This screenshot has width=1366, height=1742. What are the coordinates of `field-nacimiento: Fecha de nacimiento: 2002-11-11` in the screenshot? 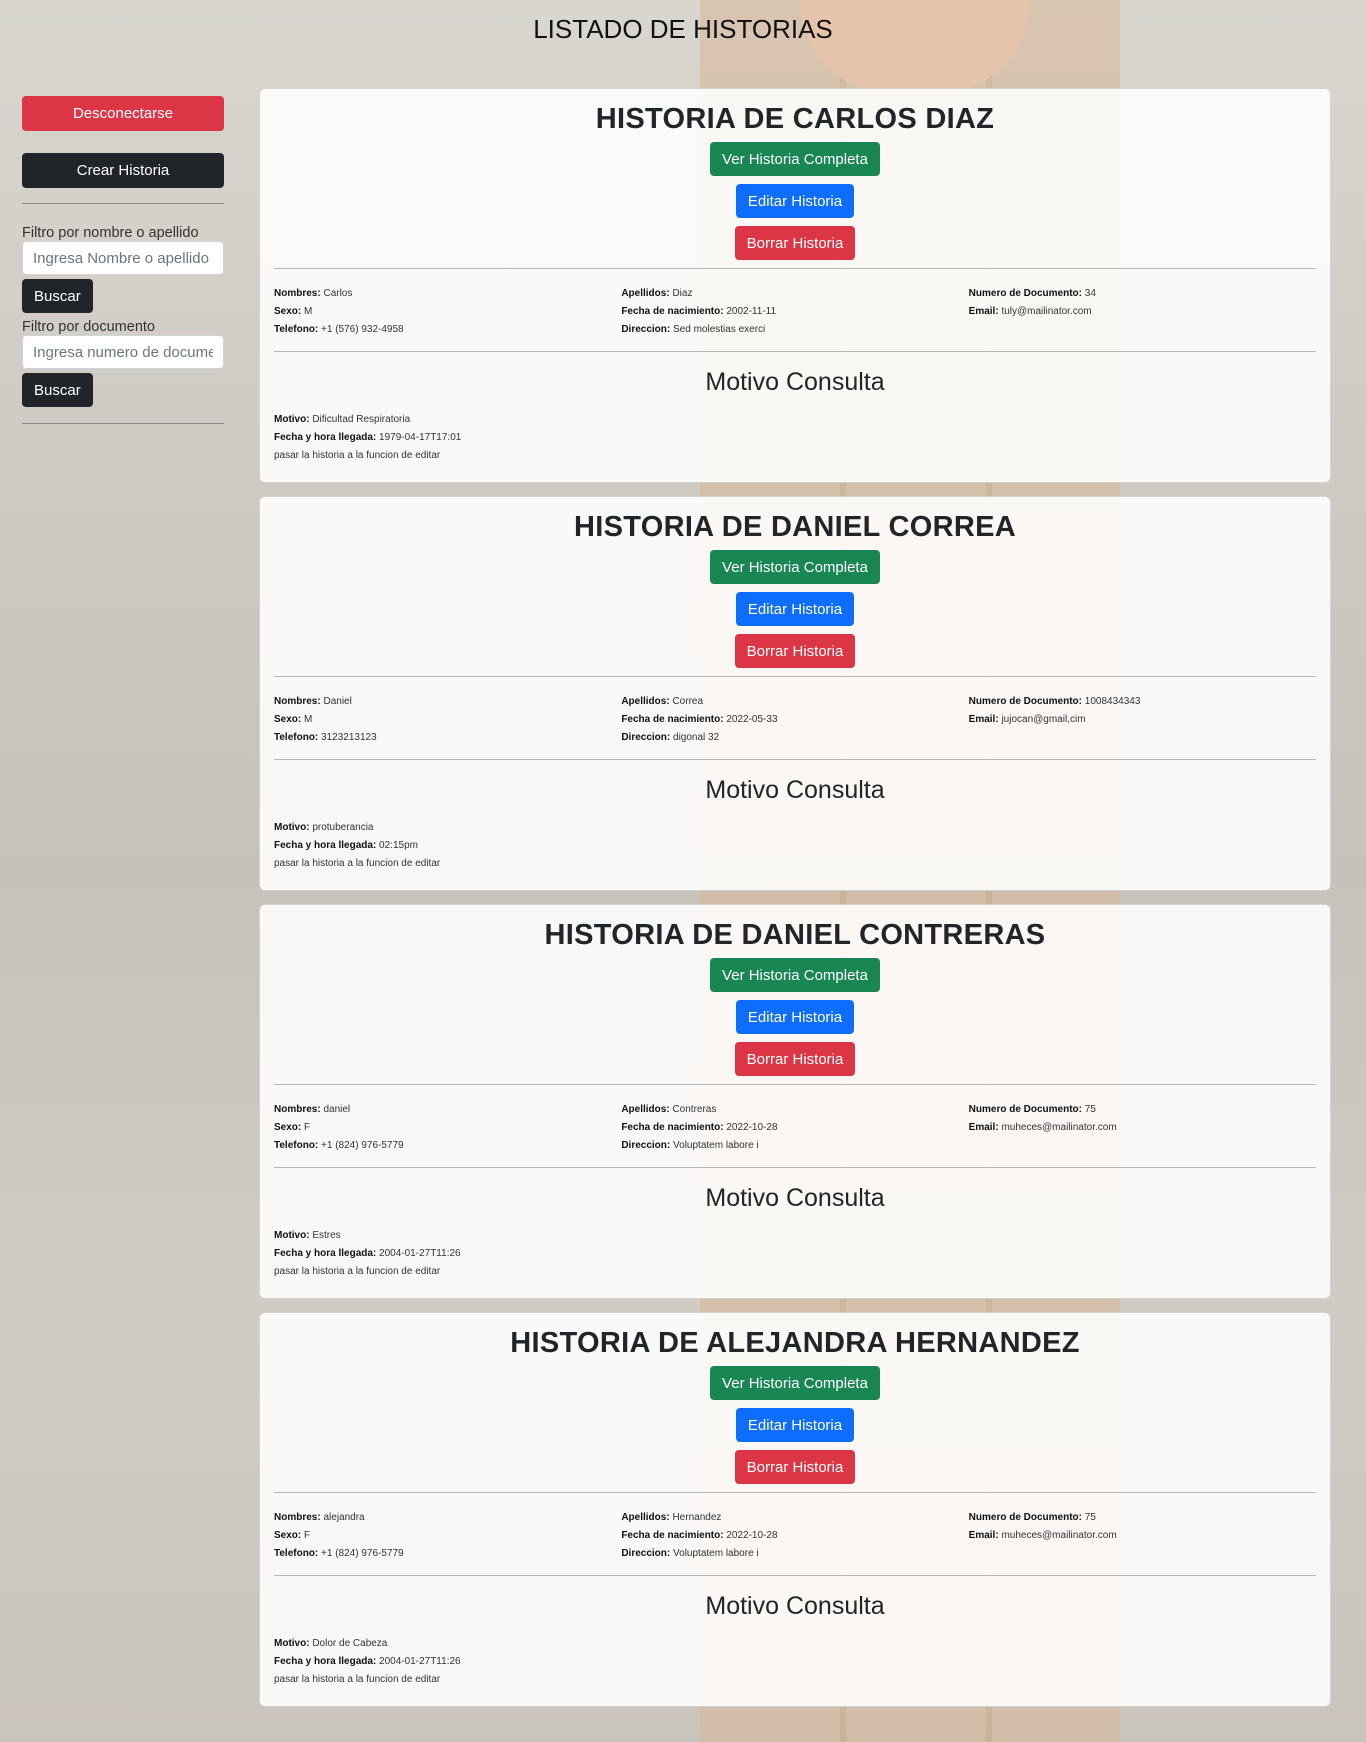 It's located at (699, 311).